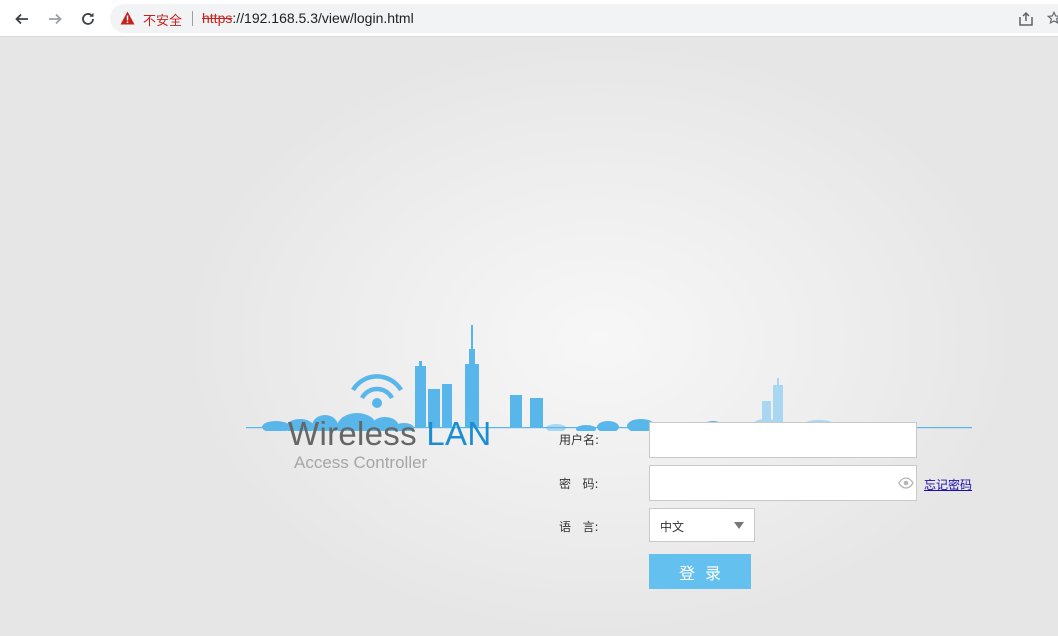  Describe the element at coordinates (783, 483) in the screenshot. I see `password-input` at that location.